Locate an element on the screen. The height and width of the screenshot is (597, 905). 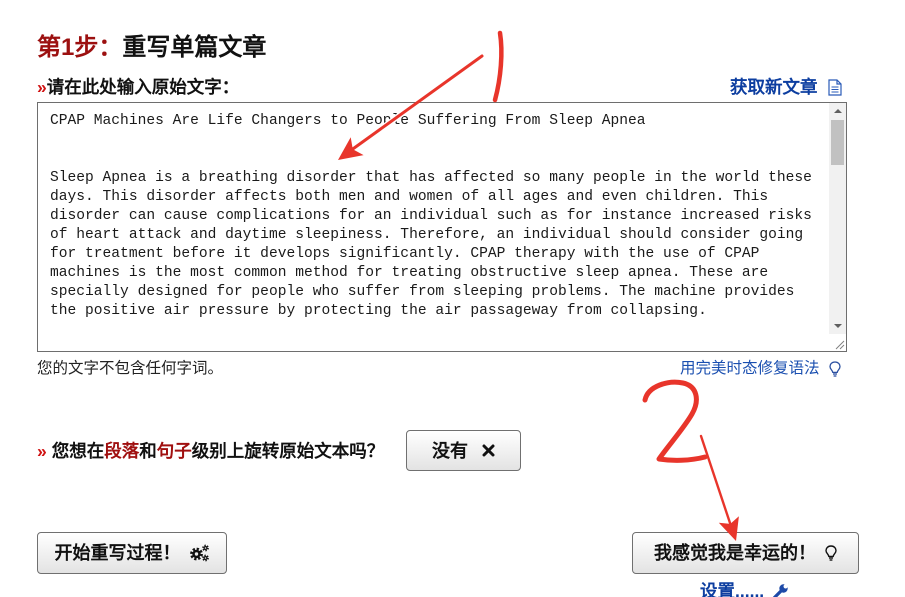
question-text-2: 和 is located at coordinates (148, 451).